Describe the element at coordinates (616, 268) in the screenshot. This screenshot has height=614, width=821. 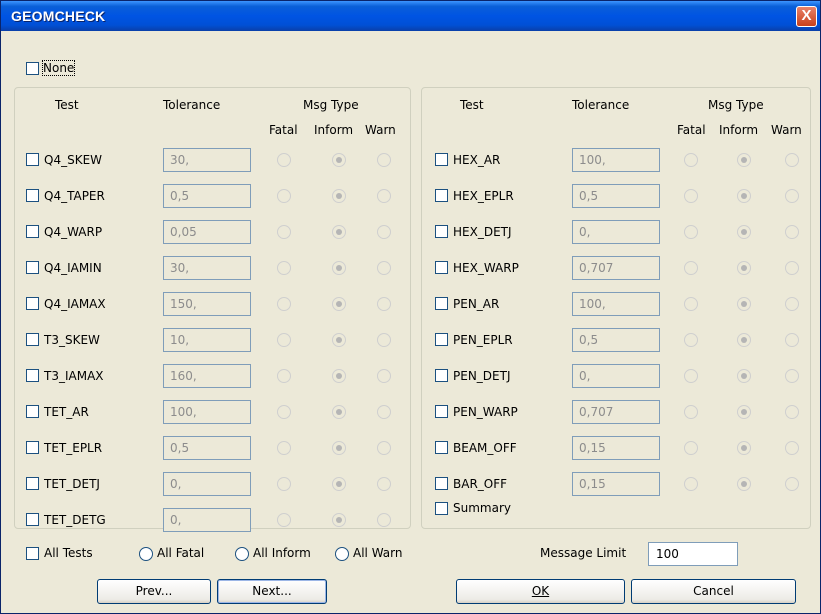
I see `tolerance-input: 0,707` at that location.